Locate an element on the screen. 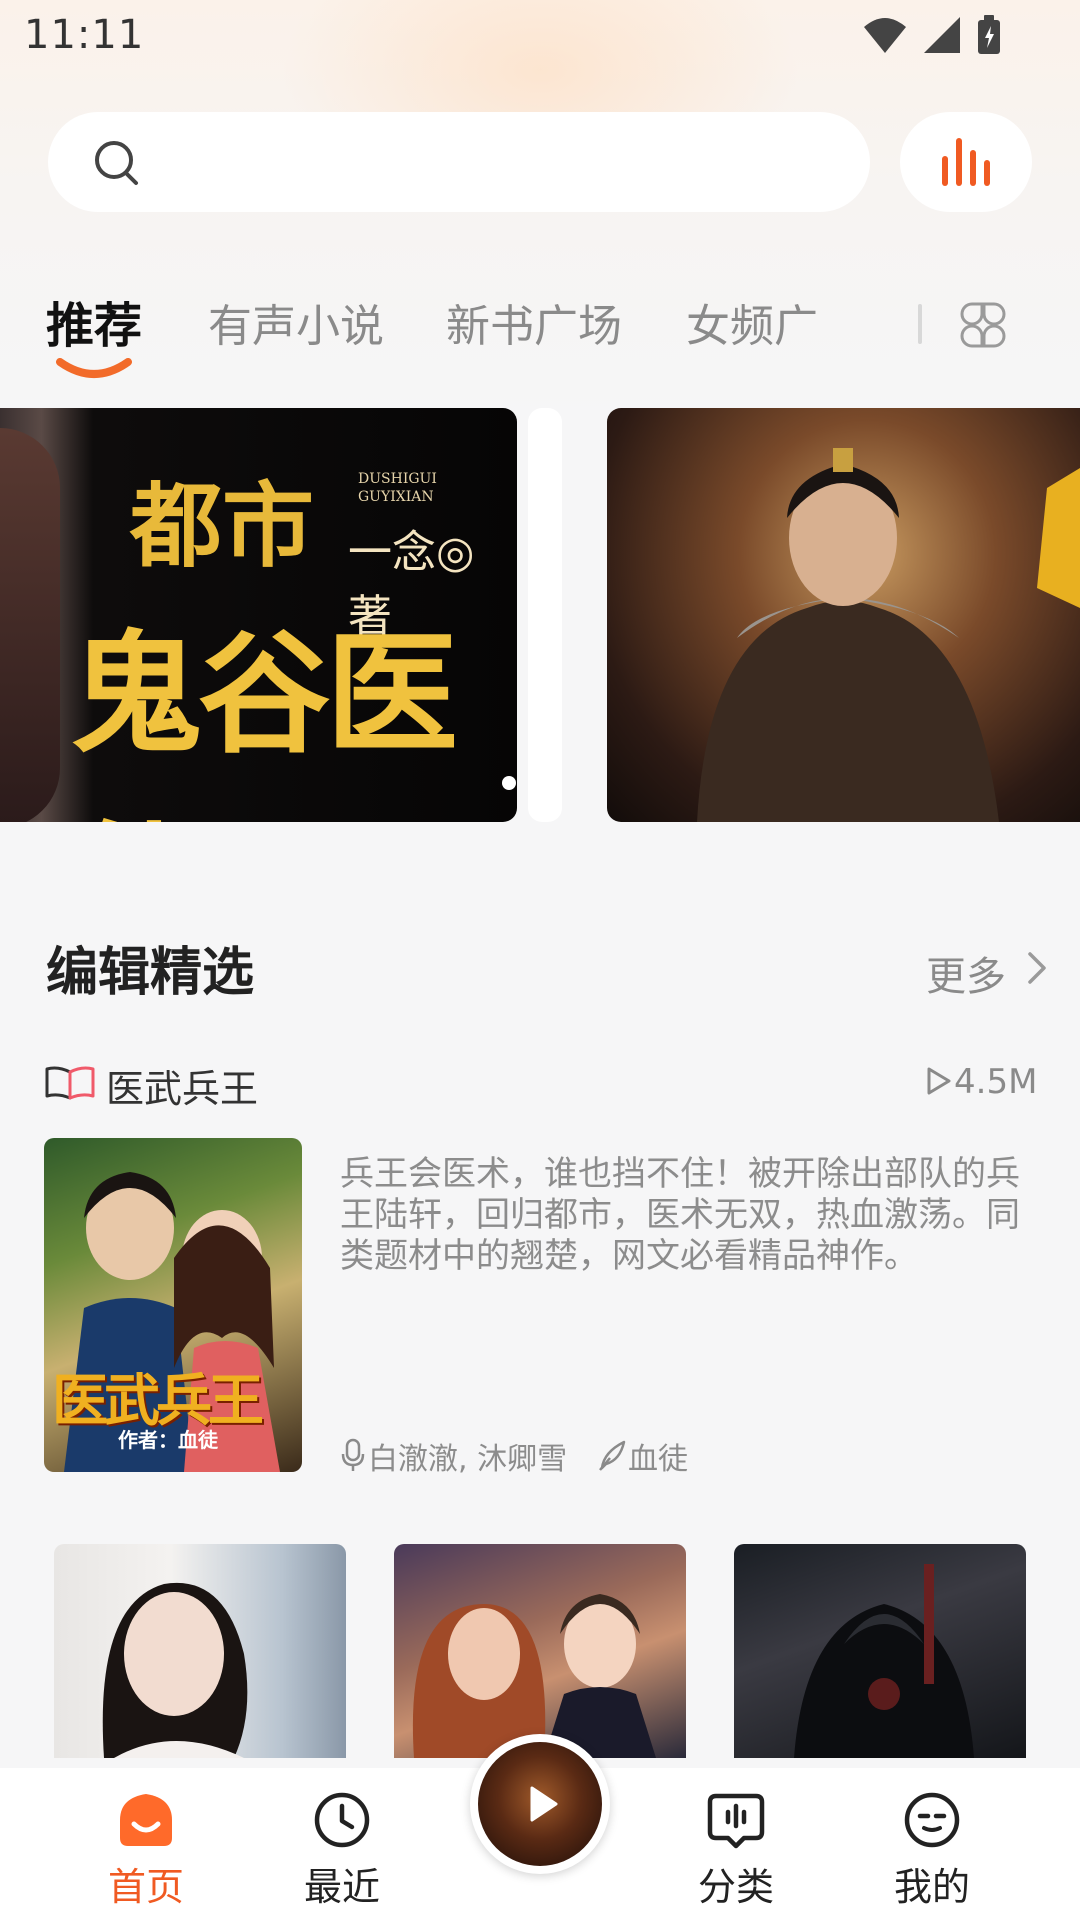  featured-narrators: 白澈澈, 沐卿雪 is located at coordinates (468, 1459).